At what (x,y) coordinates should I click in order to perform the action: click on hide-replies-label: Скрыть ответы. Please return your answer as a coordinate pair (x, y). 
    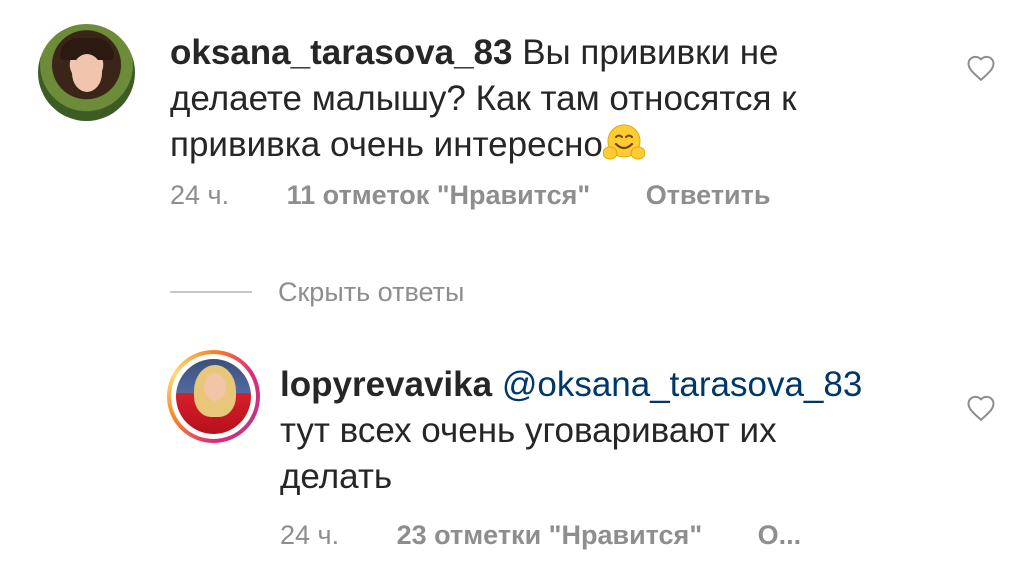
    Looking at the image, I should click on (371, 292).